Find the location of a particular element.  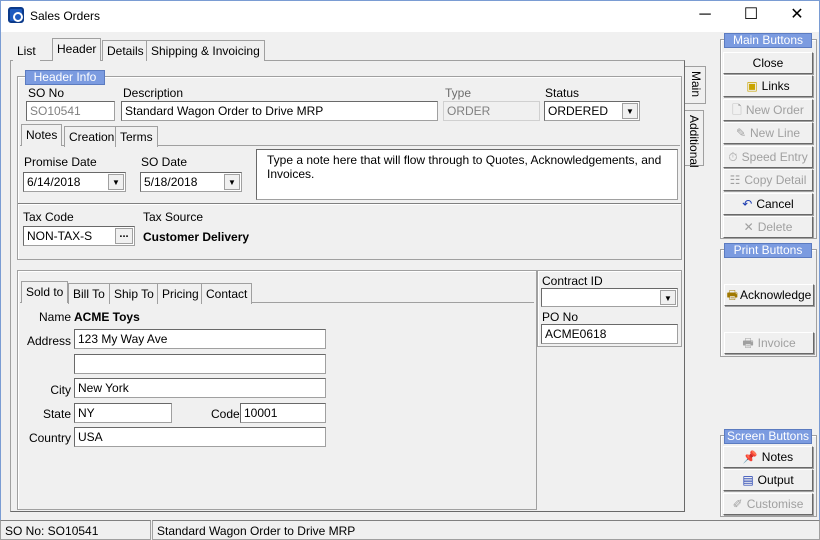

tax-code-label: Tax Code is located at coordinates (48, 217).